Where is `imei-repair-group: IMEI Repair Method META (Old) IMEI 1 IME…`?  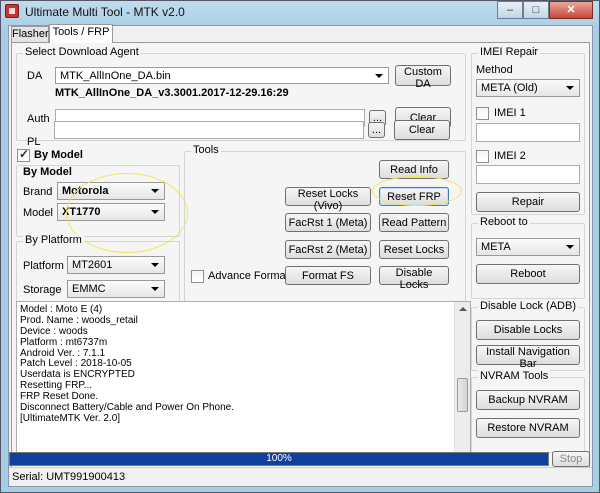 imei-repair-group: IMEI Repair Method META (Old) IMEI 1 IME… is located at coordinates (528, 130).